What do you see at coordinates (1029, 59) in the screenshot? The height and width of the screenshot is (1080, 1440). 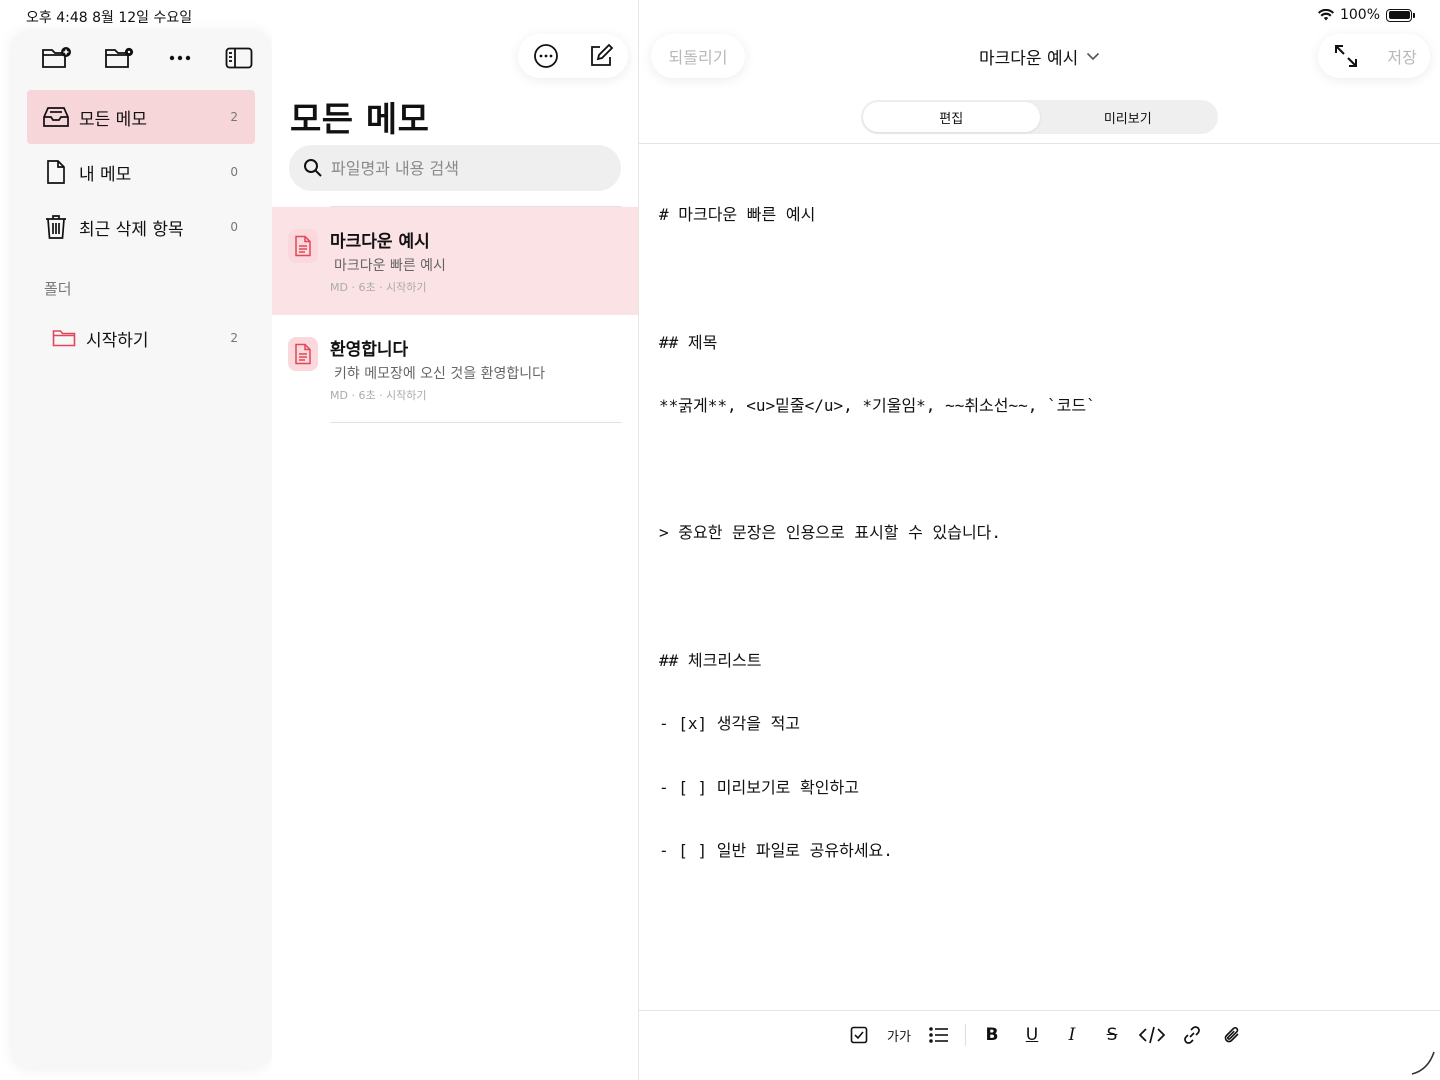 I see `document-title: 마크다운 예시` at bounding box center [1029, 59].